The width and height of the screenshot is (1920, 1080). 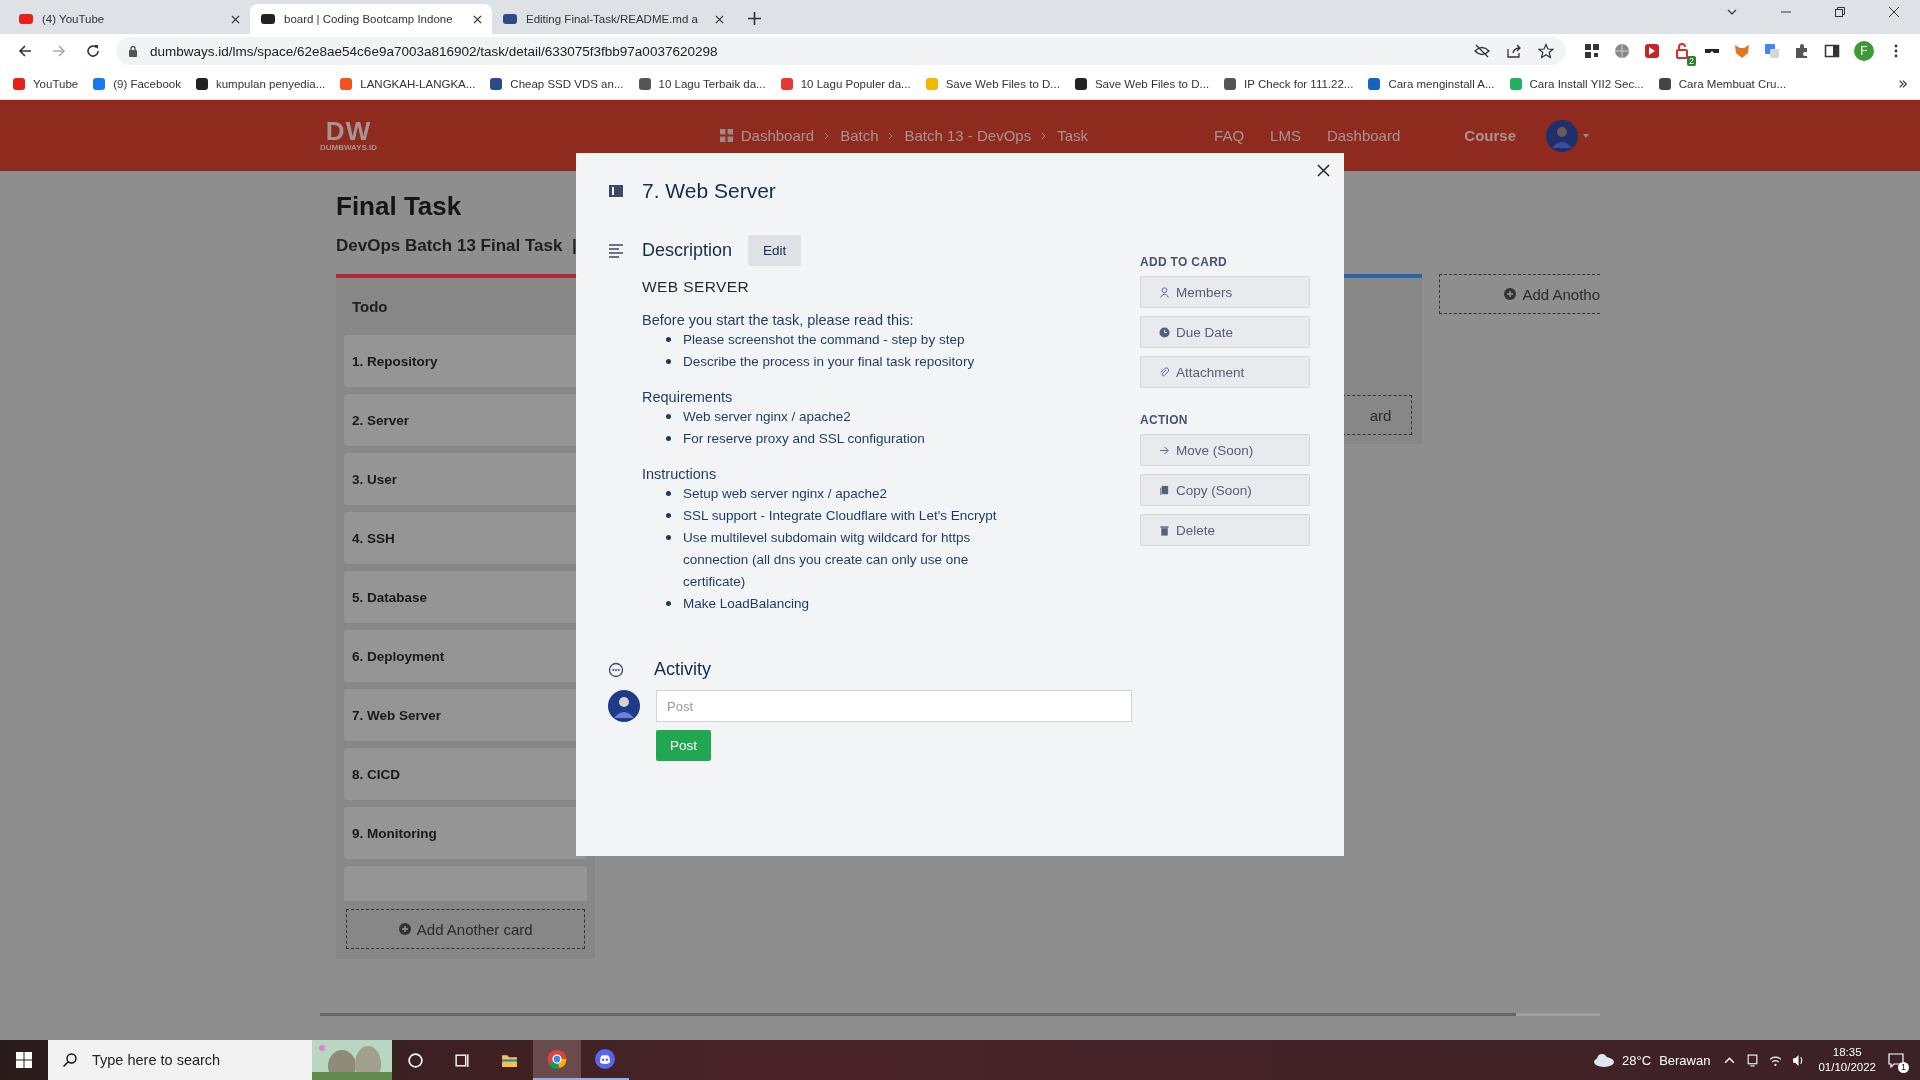 I want to click on column-title: Todo, so click(x=370, y=307).